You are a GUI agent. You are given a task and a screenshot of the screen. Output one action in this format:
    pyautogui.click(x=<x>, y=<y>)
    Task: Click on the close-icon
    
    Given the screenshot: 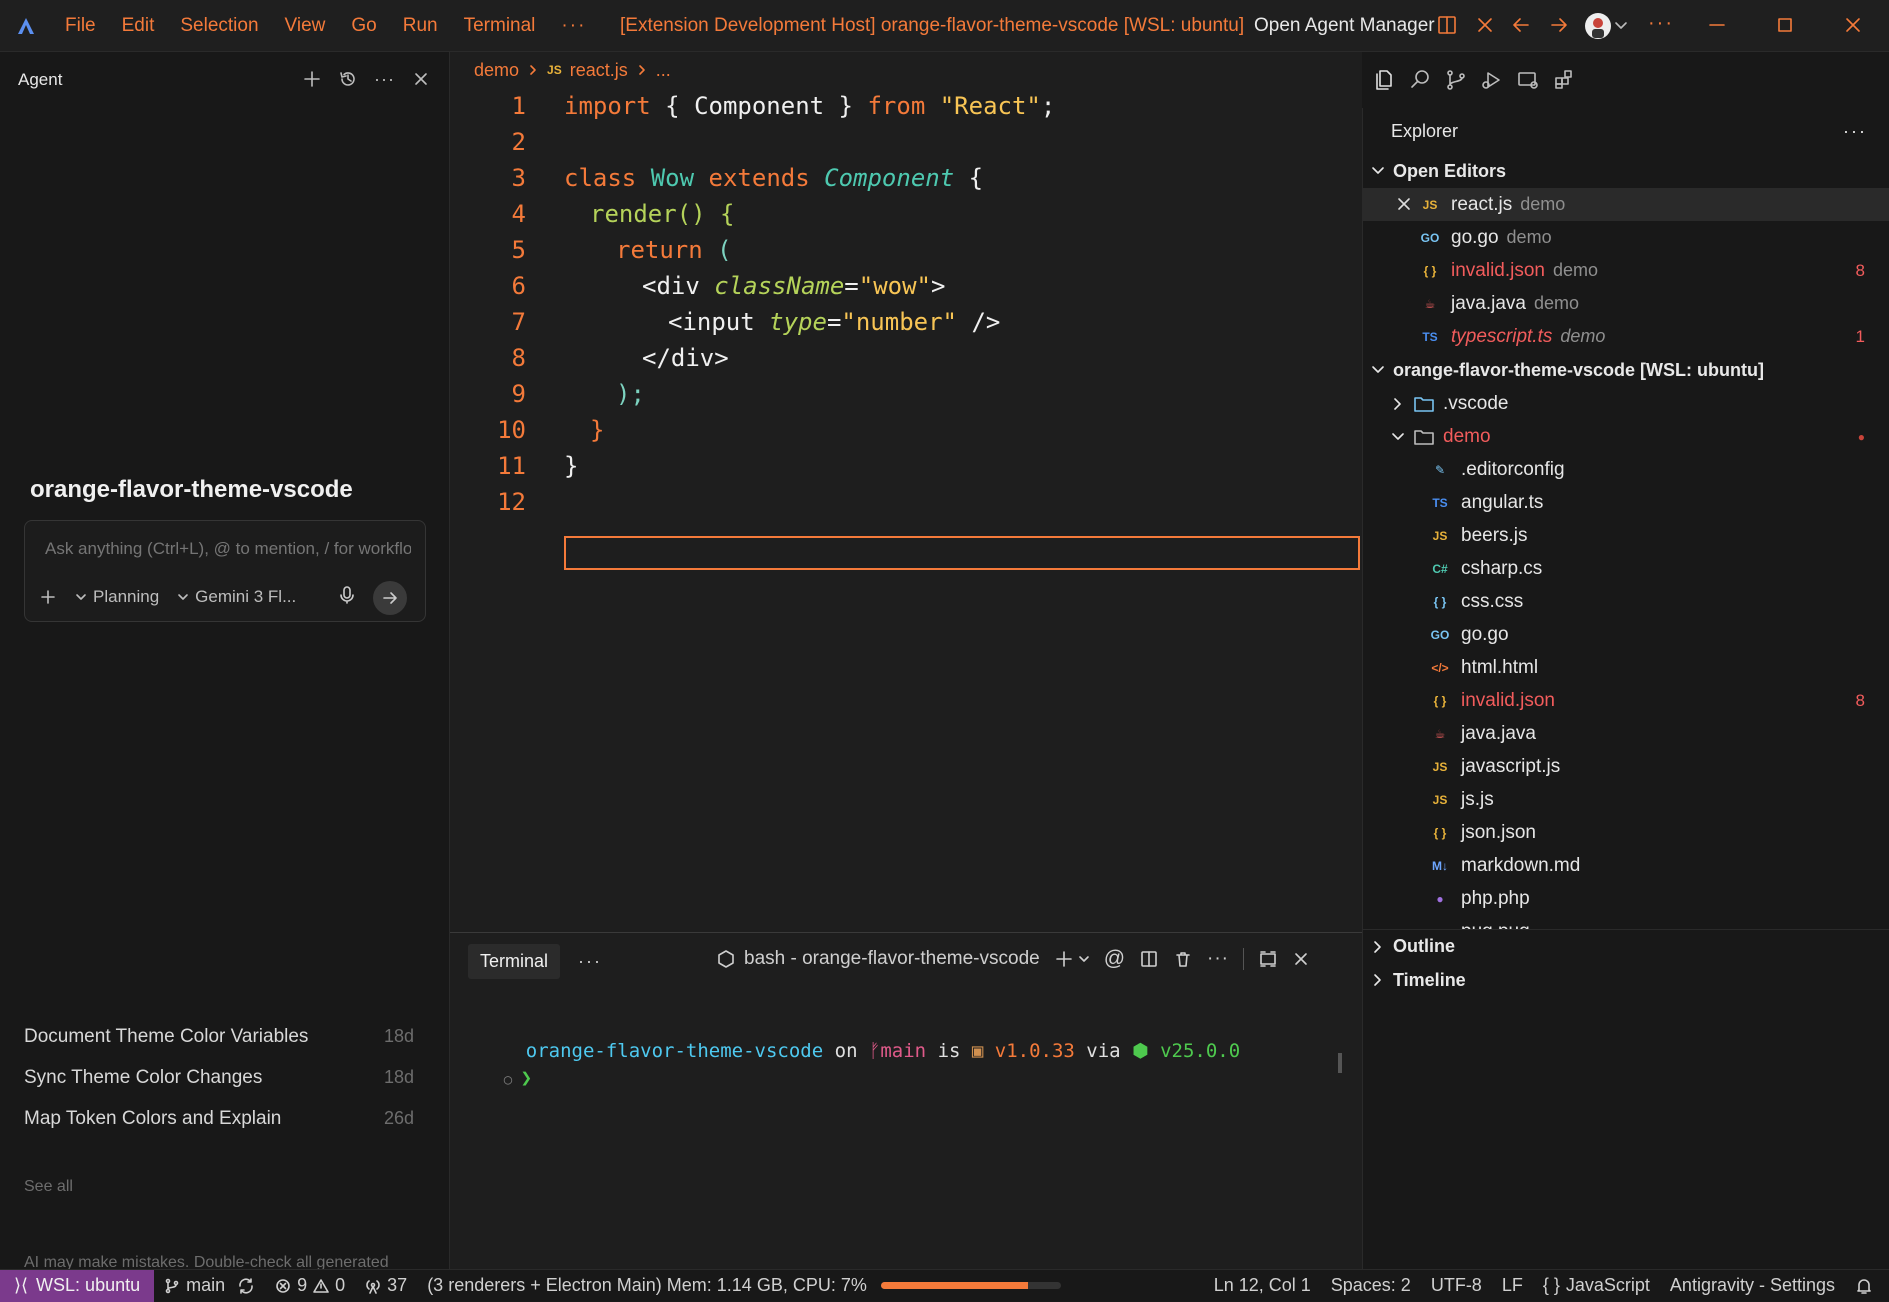 What is the action you would take?
    pyautogui.click(x=1485, y=25)
    